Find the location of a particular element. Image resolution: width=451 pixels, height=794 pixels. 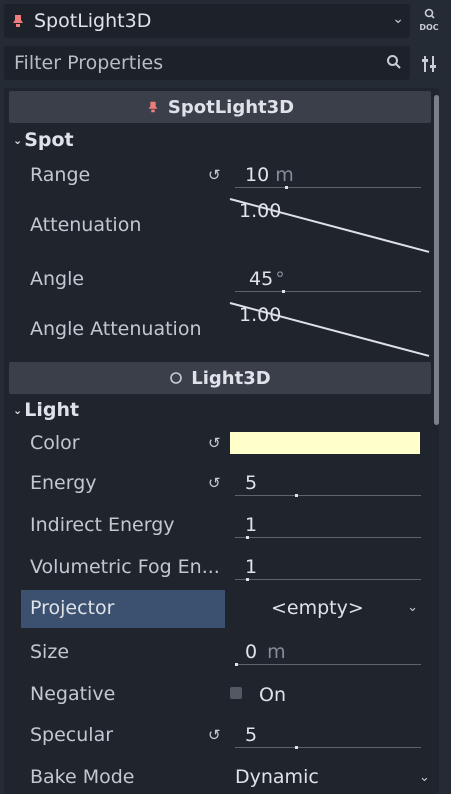

filter-input is located at coordinates (194, 63).